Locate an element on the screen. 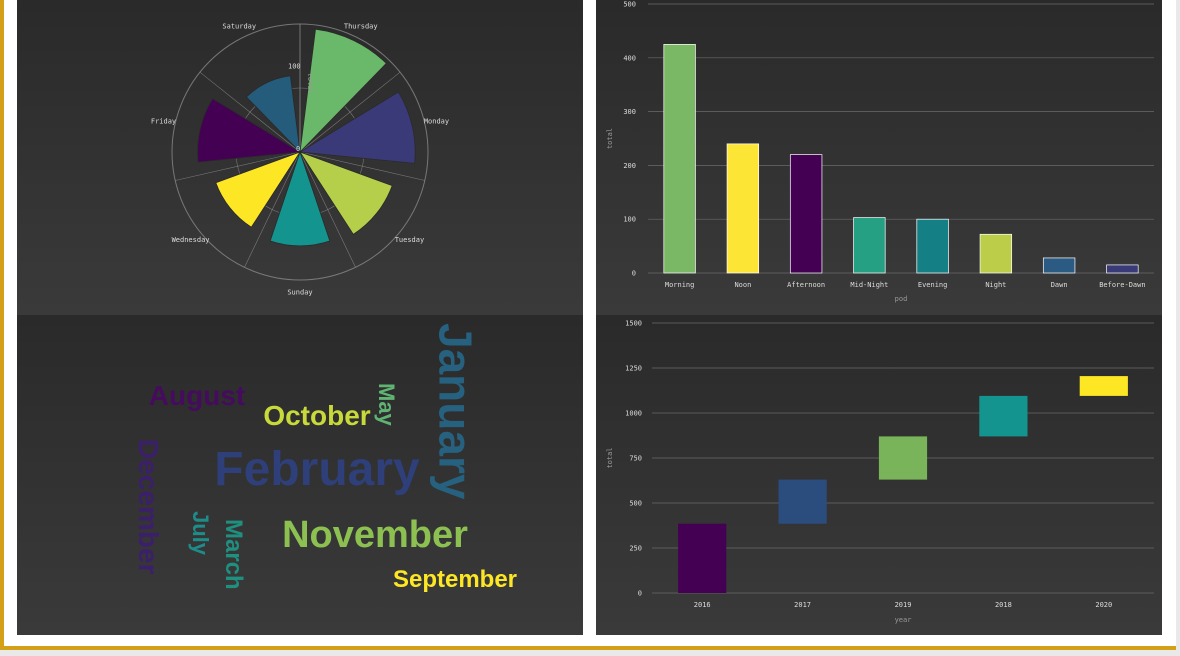  waterfall-ytick-500: 500 is located at coordinates (635, 504).